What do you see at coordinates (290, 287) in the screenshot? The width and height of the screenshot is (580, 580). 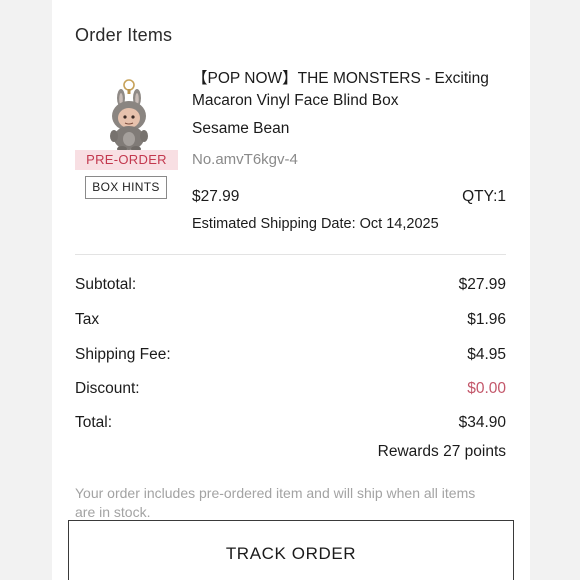 I see `subtotal-row: Subtotal: $27.99` at bounding box center [290, 287].